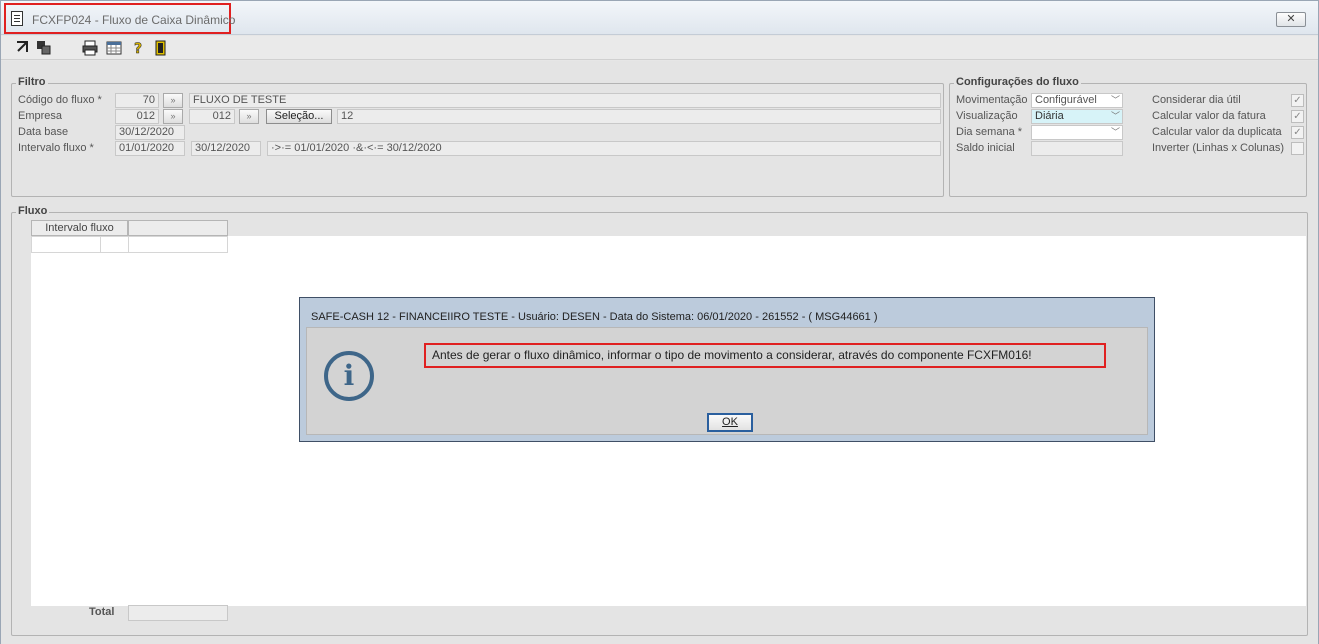 The height and width of the screenshot is (644, 1319). Describe the element at coordinates (178, 228) in the screenshot. I see `col-empty` at that location.